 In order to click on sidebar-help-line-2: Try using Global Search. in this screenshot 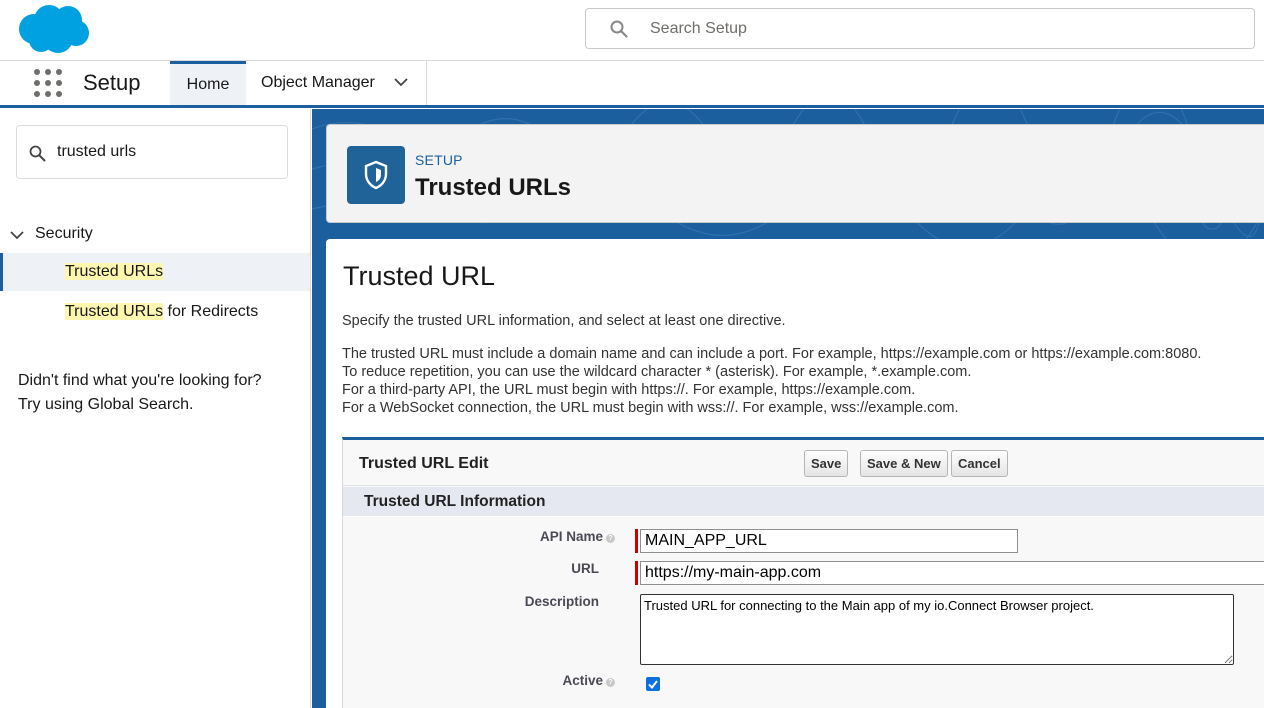, I will do `click(106, 404)`.